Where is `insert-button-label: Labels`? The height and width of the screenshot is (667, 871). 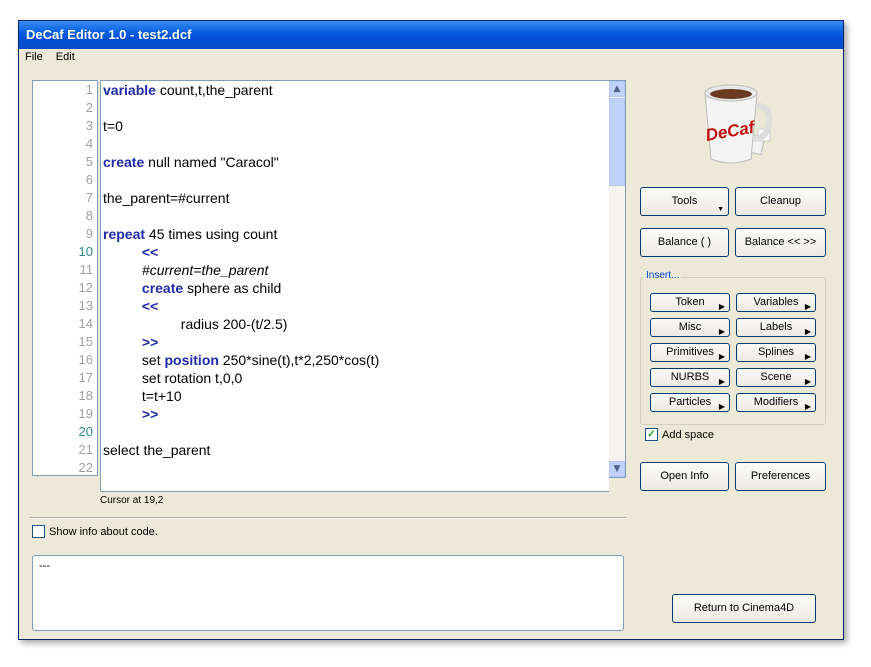
insert-button-label: Labels is located at coordinates (776, 327).